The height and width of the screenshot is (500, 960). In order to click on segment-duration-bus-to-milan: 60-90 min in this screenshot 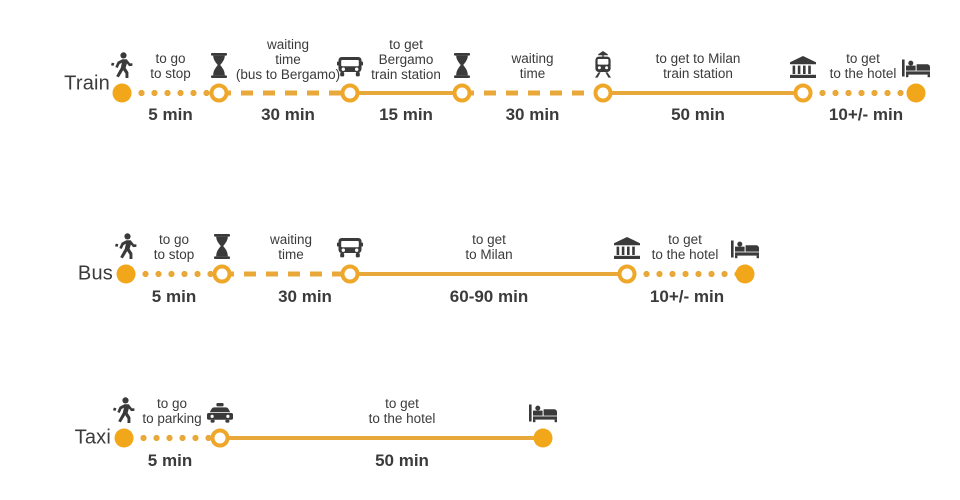, I will do `click(489, 296)`.